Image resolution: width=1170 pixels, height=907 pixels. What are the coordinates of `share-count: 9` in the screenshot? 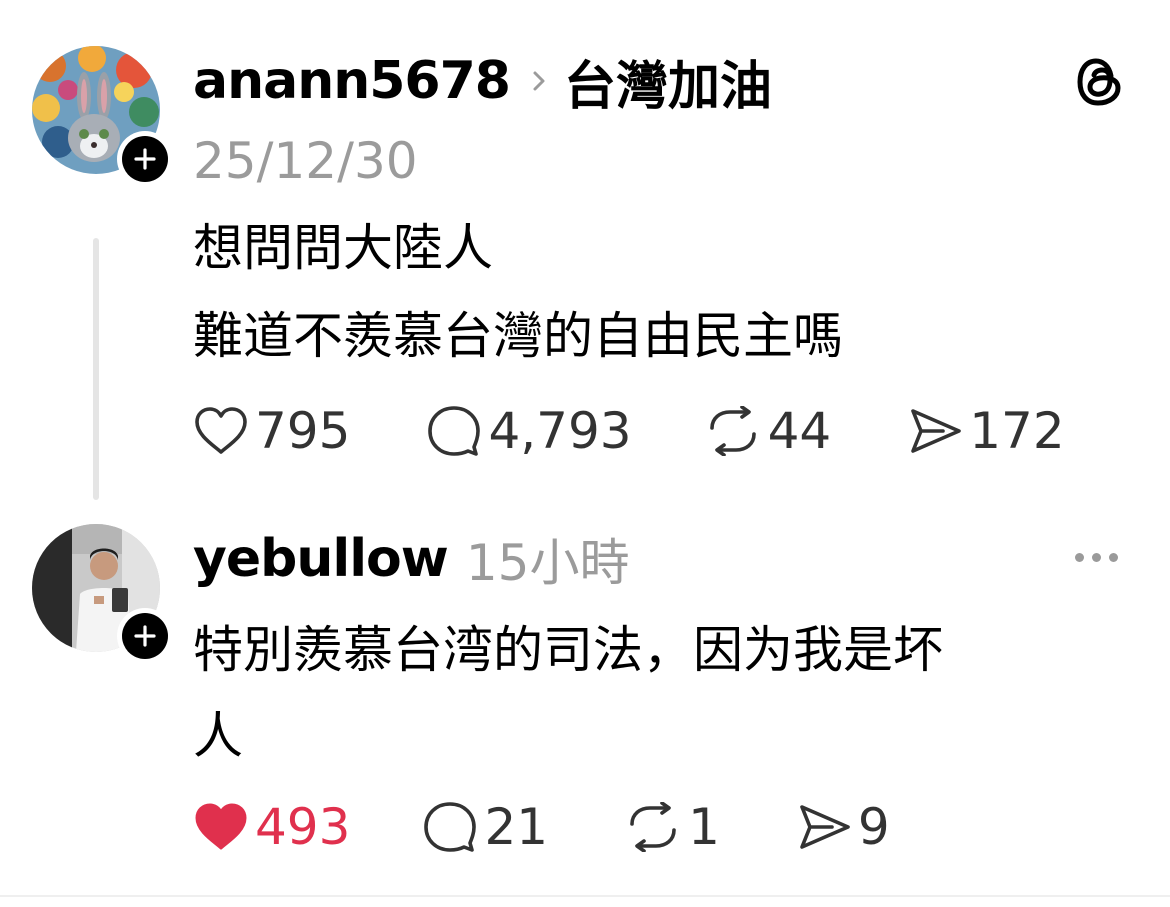 It's located at (873, 827).